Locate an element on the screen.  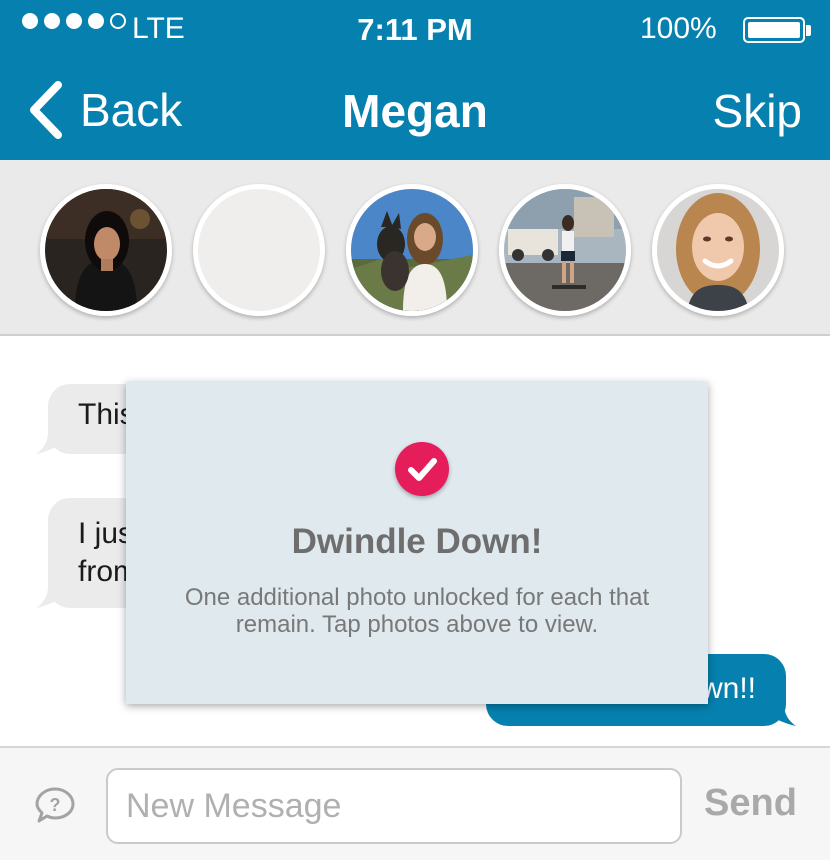
new-message-input is located at coordinates (394, 806).